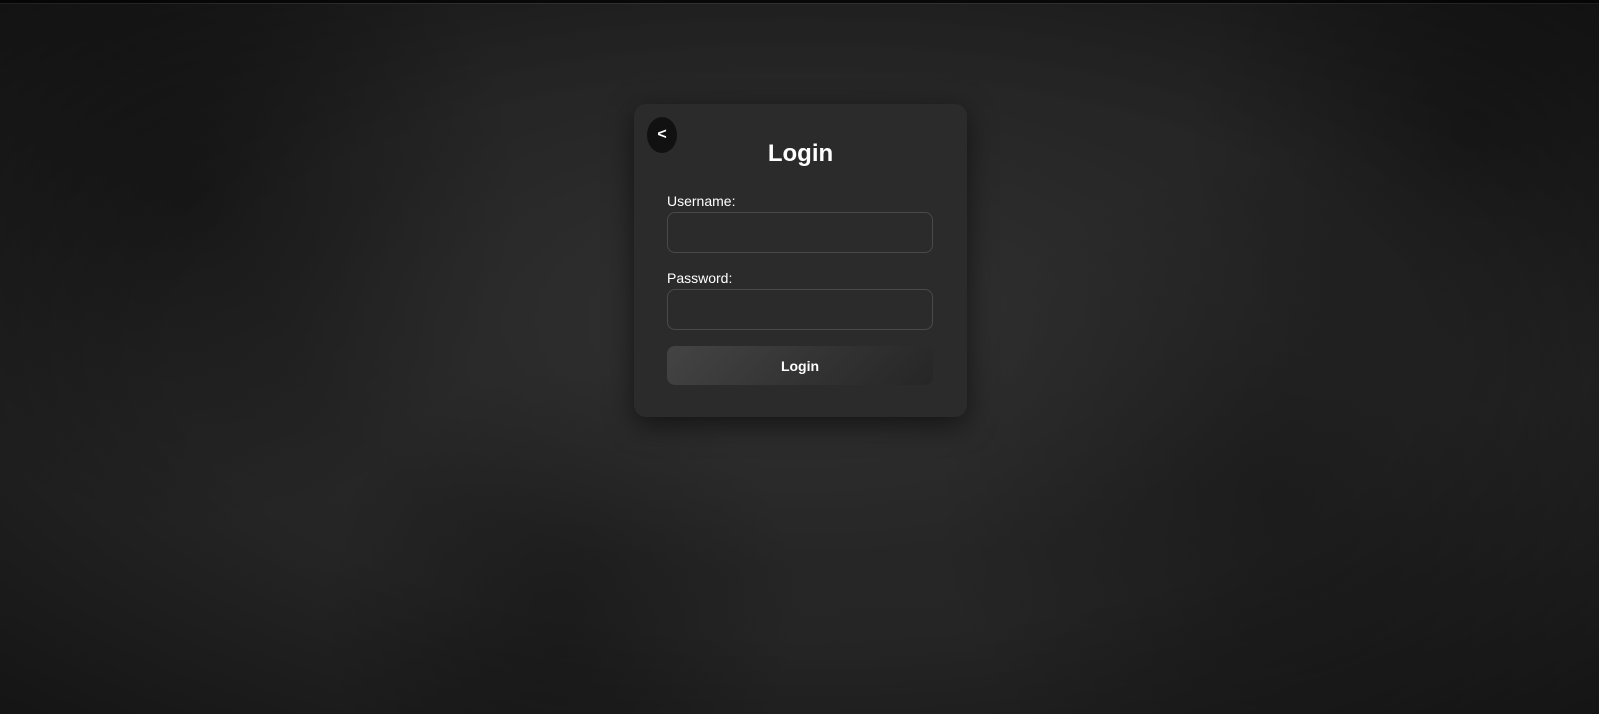 Image resolution: width=1599 pixels, height=714 pixels. What do you see at coordinates (800, 309) in the screenshot?
I see `password-input` at bounding box center [800, 309].